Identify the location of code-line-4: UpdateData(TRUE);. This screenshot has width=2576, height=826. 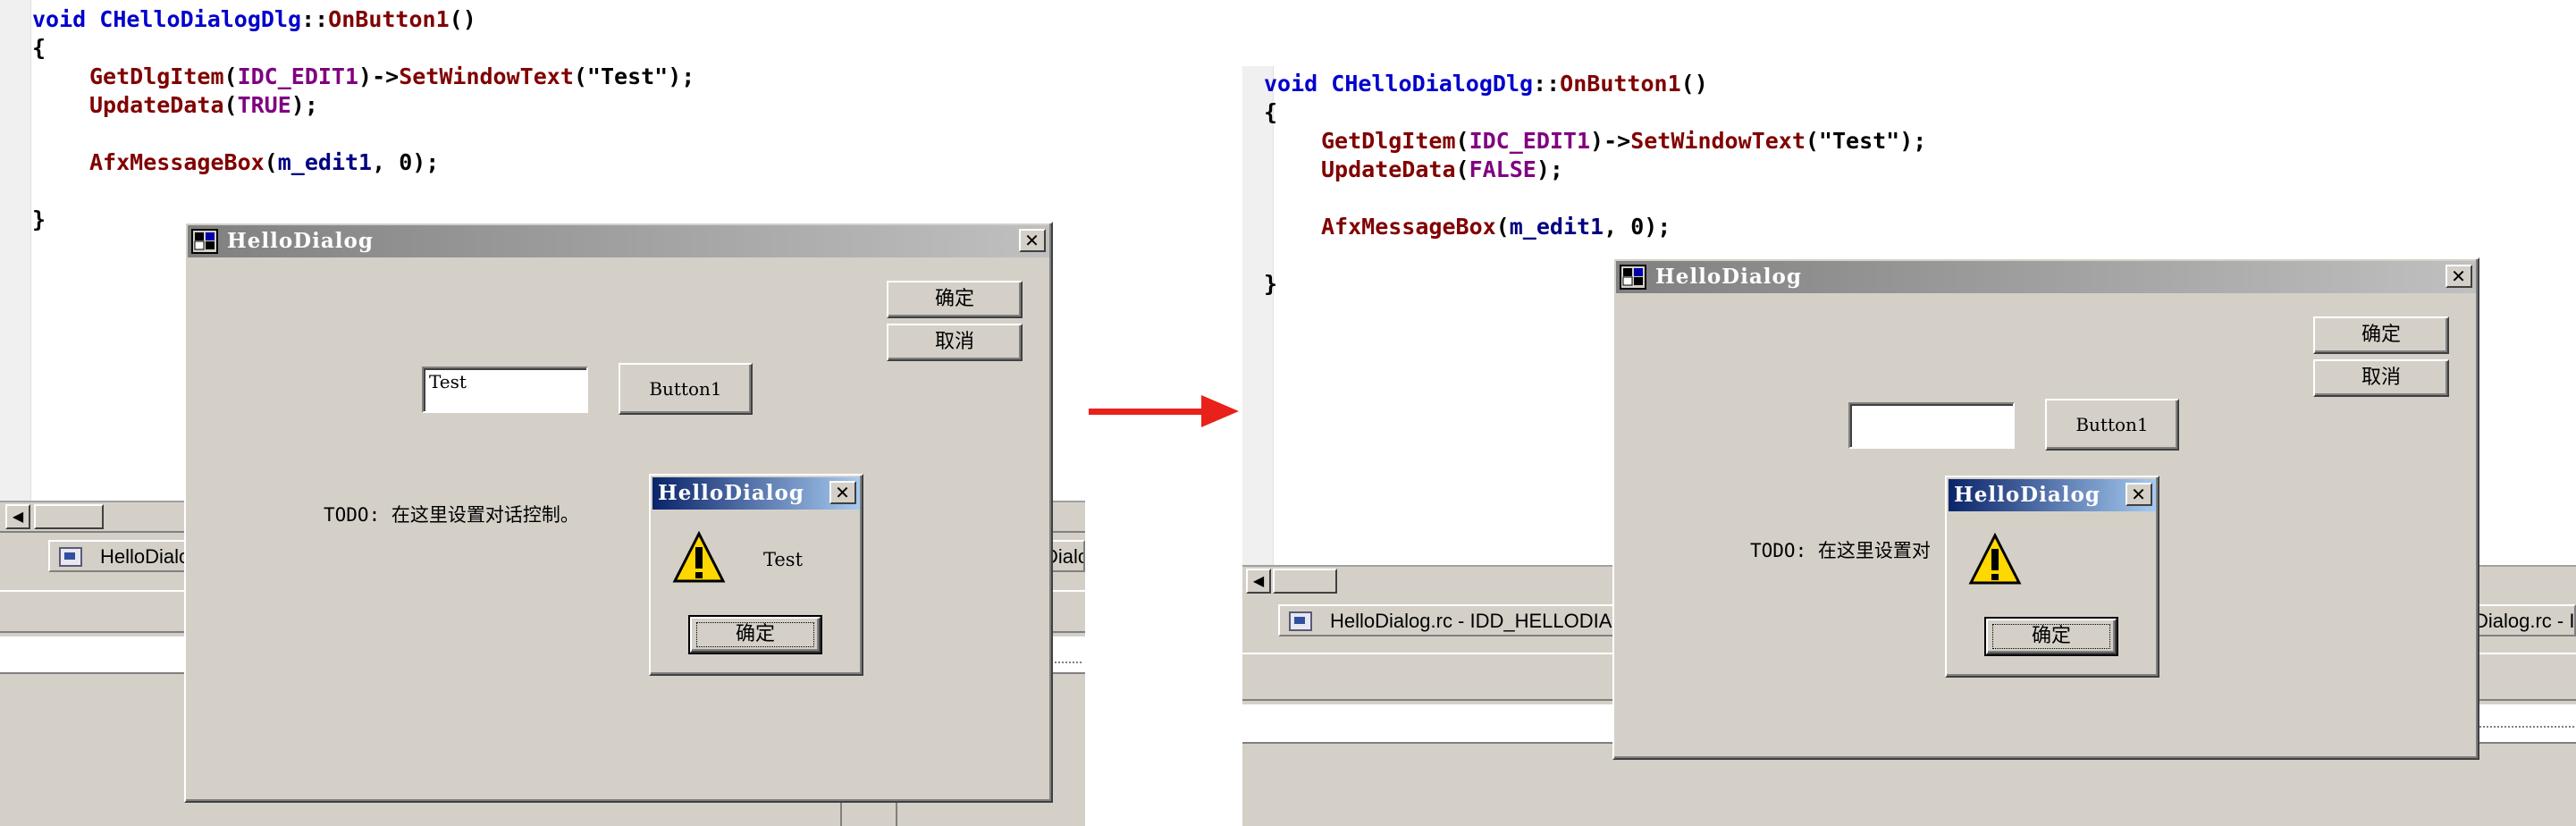
(204, 105).